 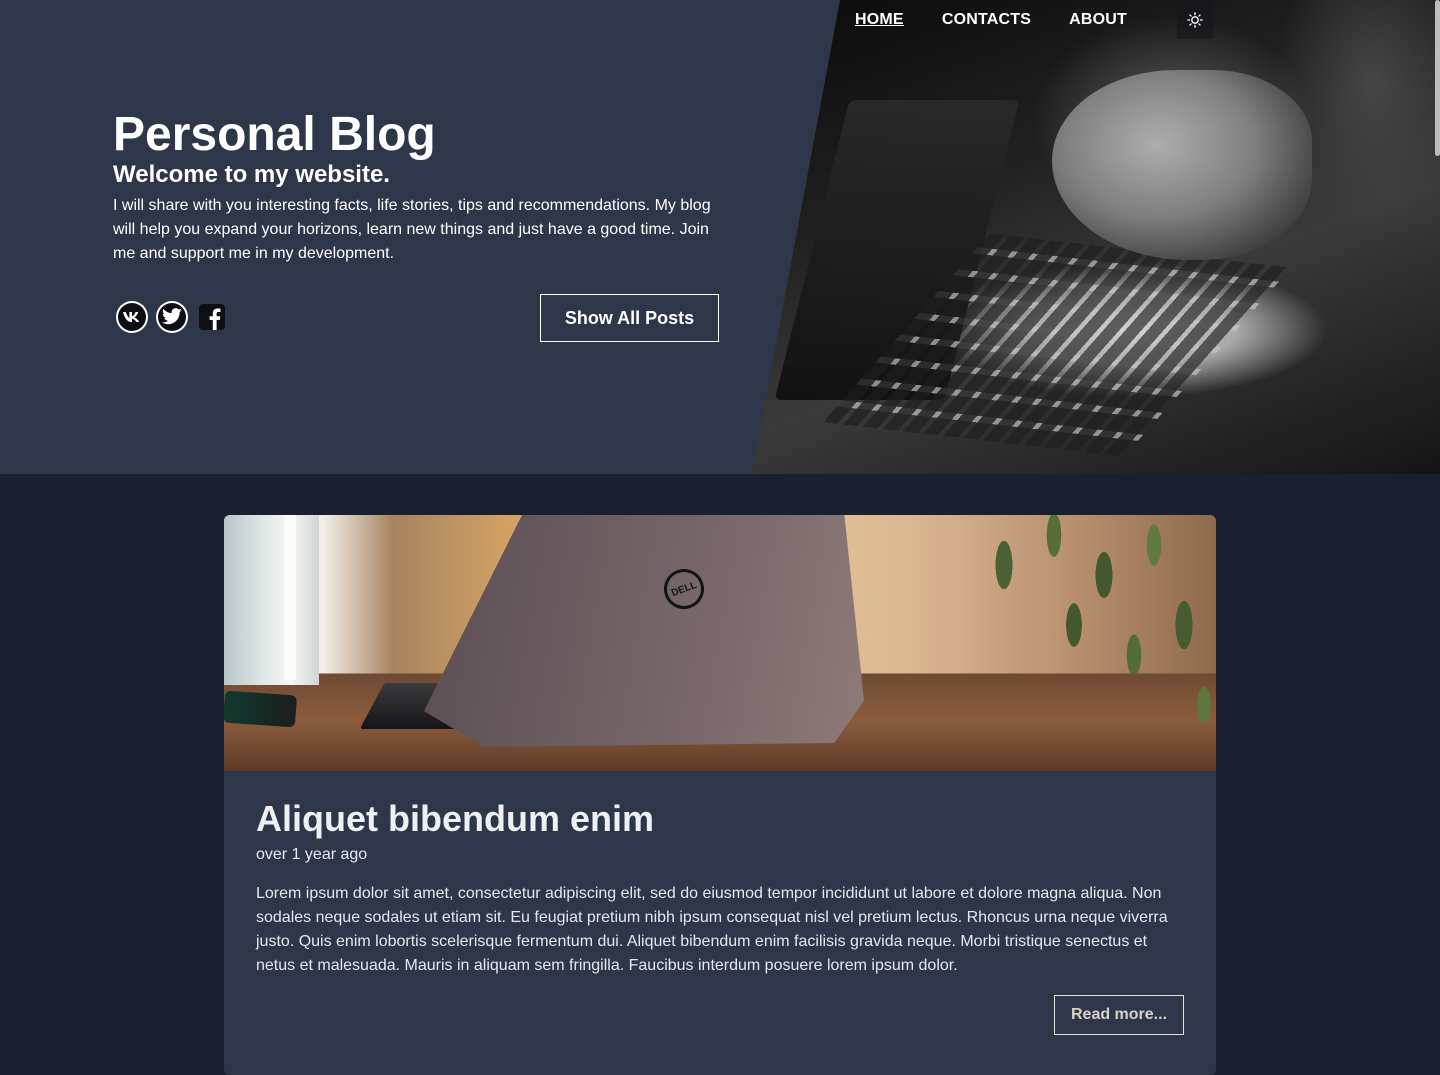 I want to click on vk-link, so click(x=132, y=317).